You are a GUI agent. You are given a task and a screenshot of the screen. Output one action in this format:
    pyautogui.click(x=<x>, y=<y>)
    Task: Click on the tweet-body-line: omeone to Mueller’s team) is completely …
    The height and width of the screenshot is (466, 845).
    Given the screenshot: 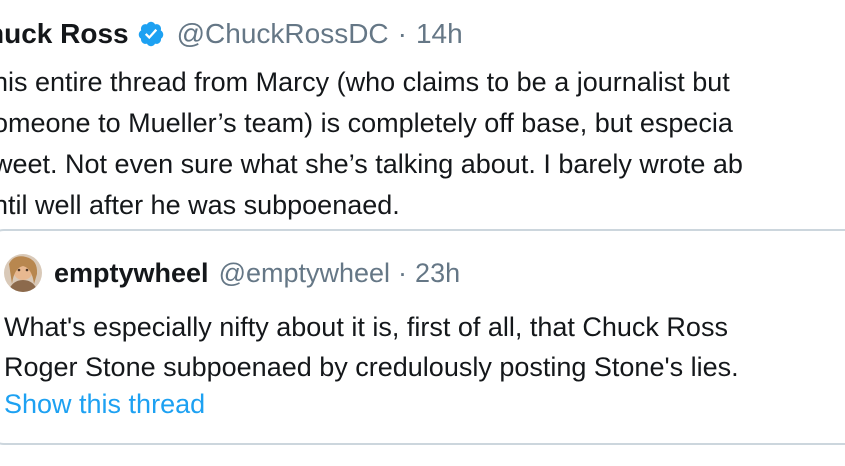 What is the action you would take?
    pyautogui.click(x=366, y=123)
    